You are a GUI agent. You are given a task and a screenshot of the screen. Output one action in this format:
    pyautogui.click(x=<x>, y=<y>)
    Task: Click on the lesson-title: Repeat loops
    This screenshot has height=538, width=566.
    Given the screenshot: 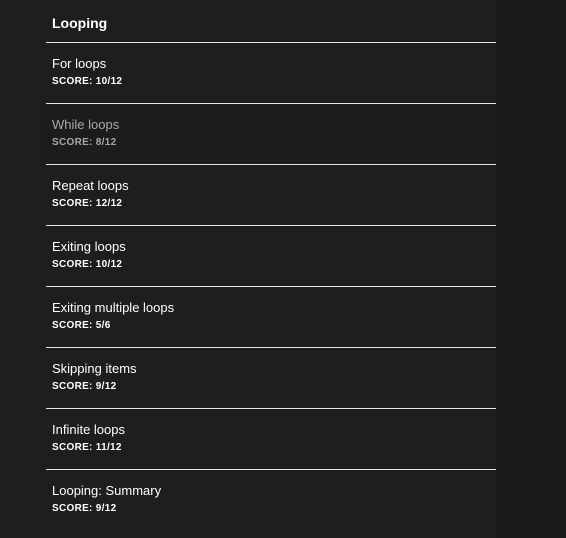 What is the action you would take?
    pyautogui.click(x=90, y=185)
    